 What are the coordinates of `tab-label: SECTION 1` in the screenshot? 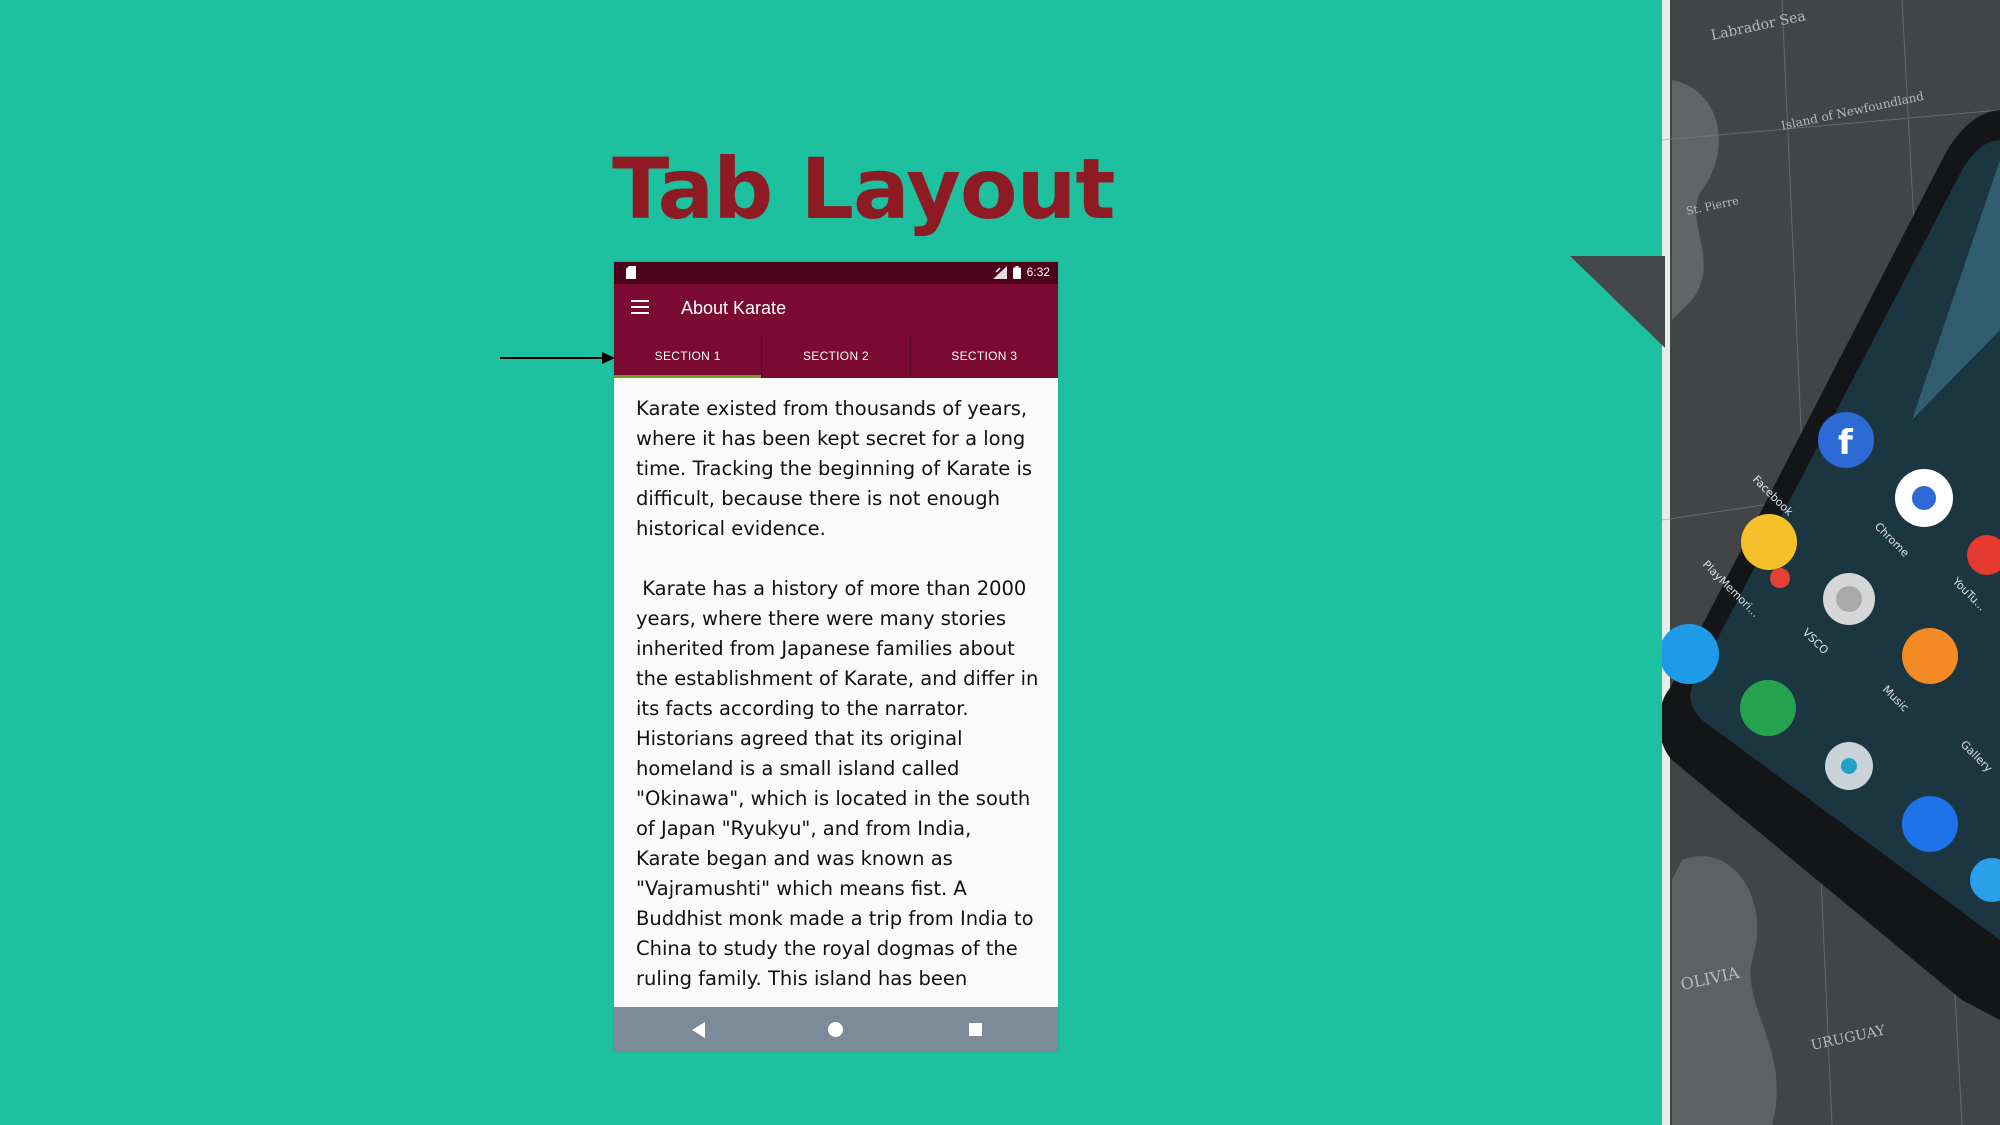 It's located at (687, 356).